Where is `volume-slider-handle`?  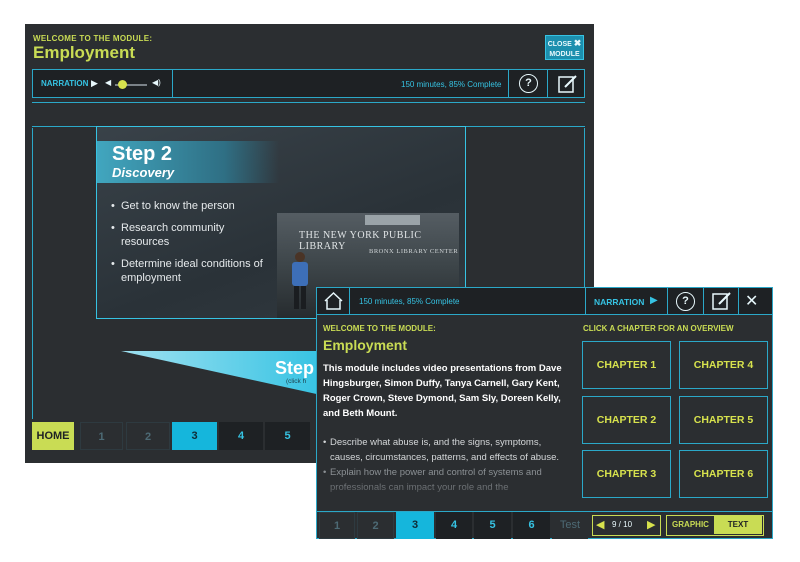
volume-slider-handle is located at coordinates (123, 84).